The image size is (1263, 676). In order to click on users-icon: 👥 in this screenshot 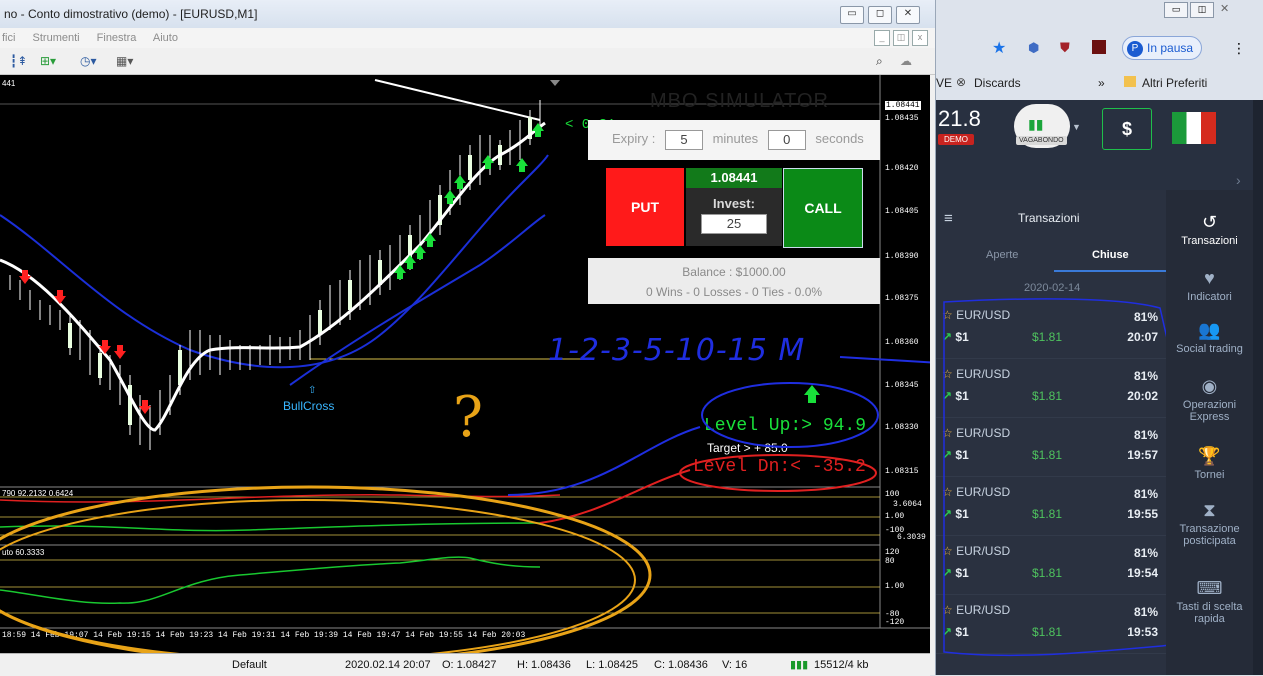, I will do `click(1209, 330)`.